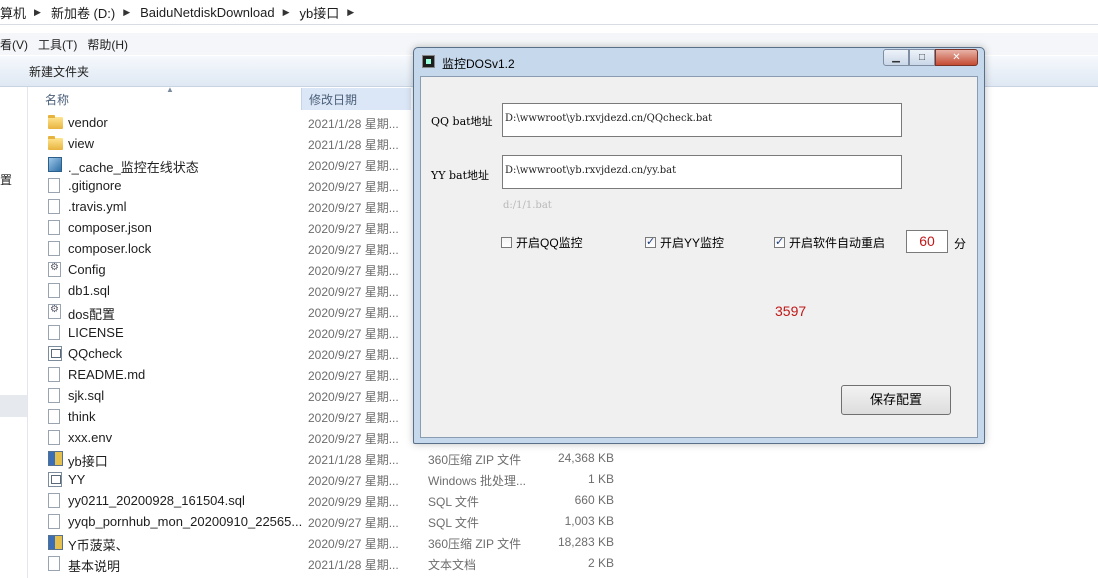 The width and height of the screenshot is (1098, 578). Describe the element at coordinates (589, 521) in the screenshot. I see `file-size: 1,003 KB` at that location.